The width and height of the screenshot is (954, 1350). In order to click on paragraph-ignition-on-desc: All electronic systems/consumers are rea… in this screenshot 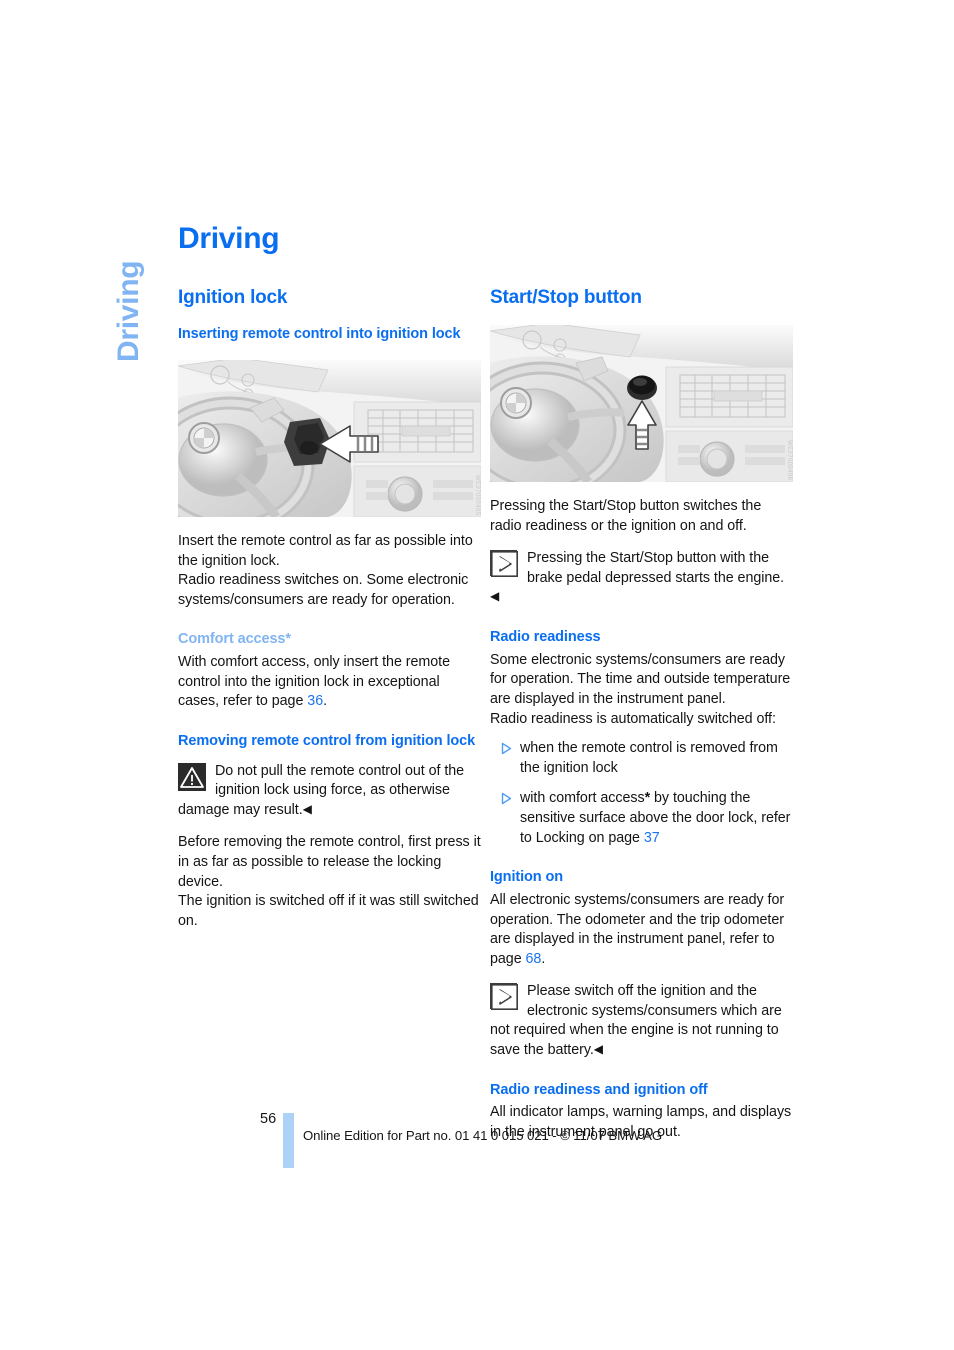, I will do `click(641, 930)`.